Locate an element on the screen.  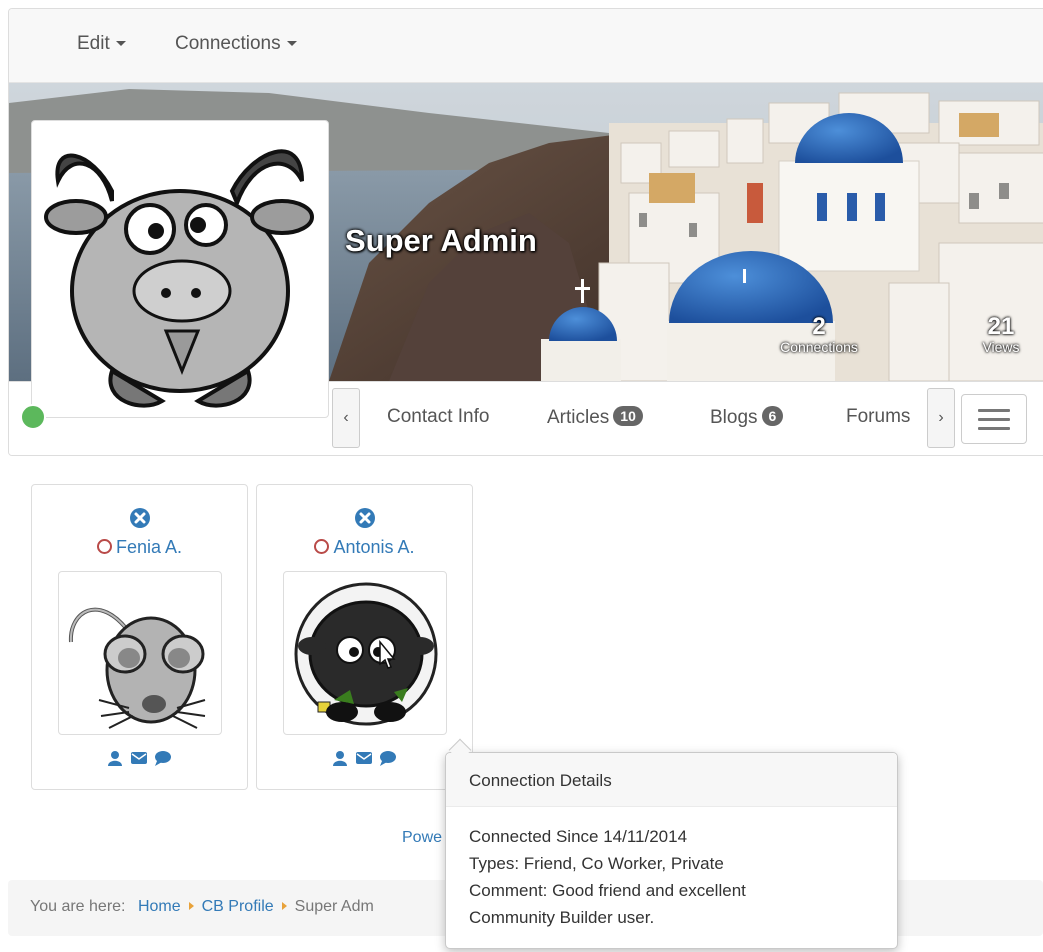
tab-label: Forums is located at coordinates (878, 416).